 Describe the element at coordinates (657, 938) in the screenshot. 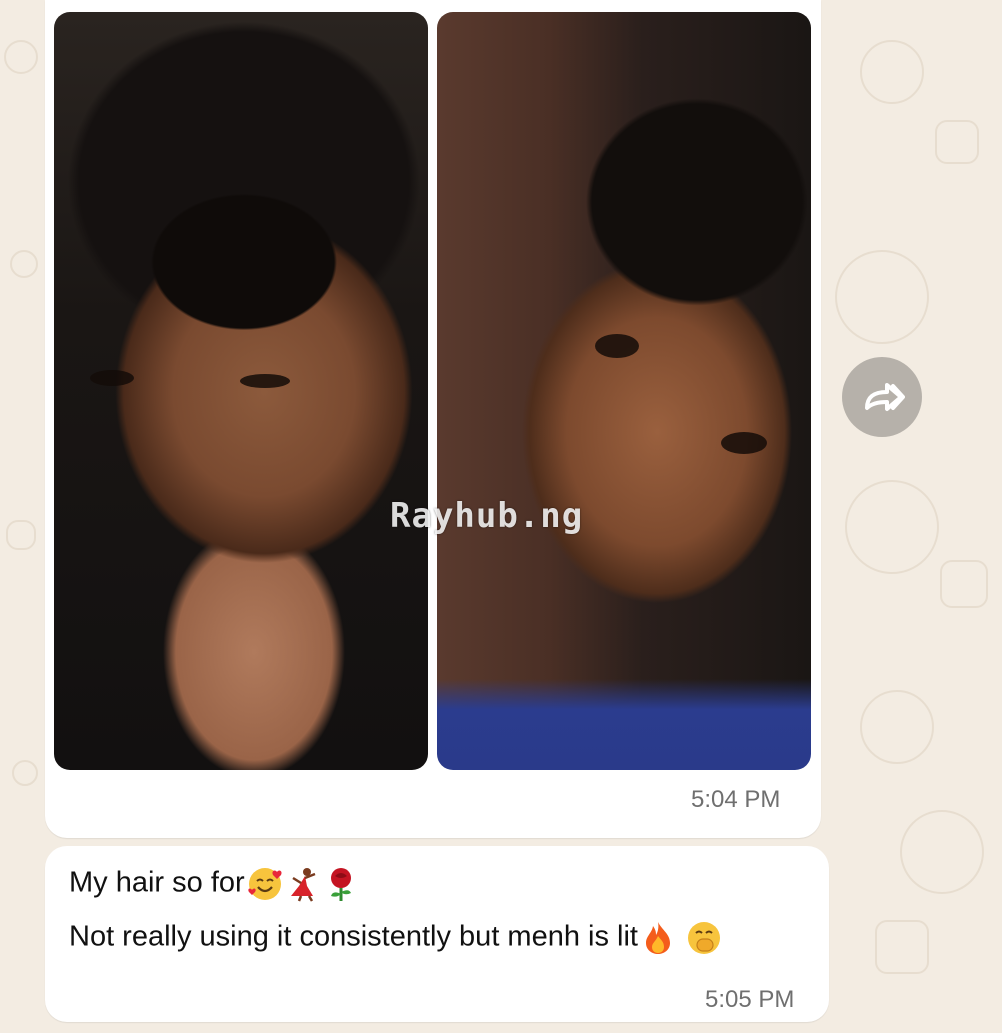

I see `fire-icon` at that location.